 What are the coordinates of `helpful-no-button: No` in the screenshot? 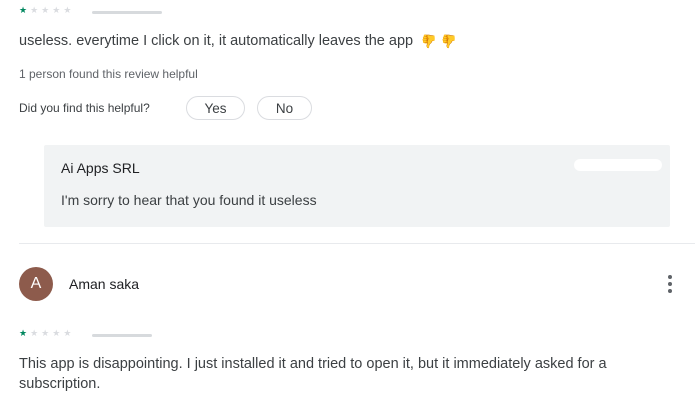 It's located at (284, 108).